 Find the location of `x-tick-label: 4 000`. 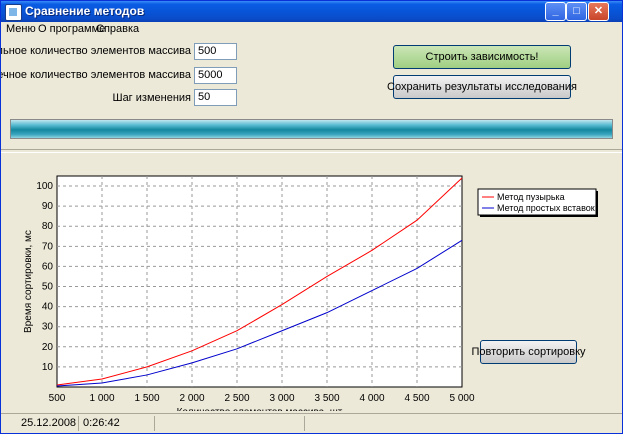

x-tick-label: 4 000 is located at coordinates (371, 398).